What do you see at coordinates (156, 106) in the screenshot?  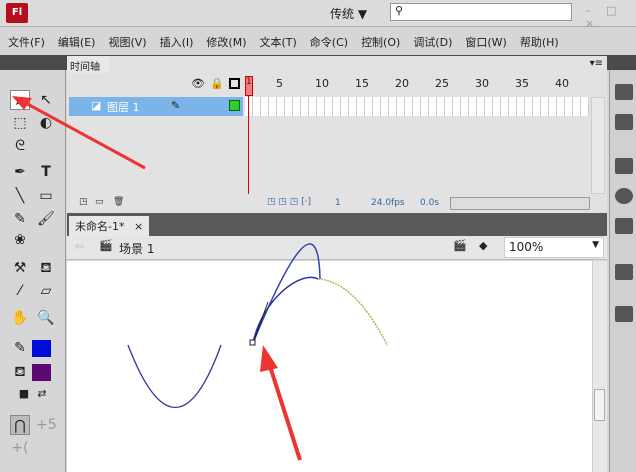 I see `layer-row: ◪ 图层 1 ✎` at bounding box center [156, 106].